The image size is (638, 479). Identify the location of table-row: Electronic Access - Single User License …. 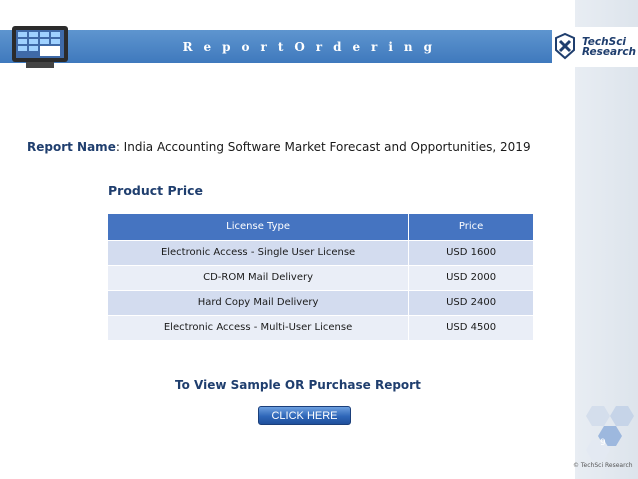
(321, 252).